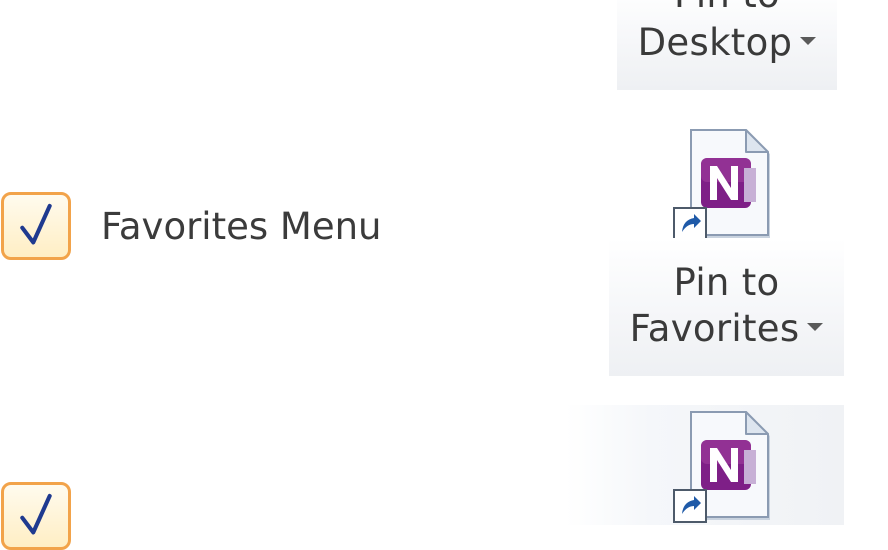 The image size is (888, 550). I want to click on pin-to-favorites-button: Pin to Favorites, so click(726, 307).